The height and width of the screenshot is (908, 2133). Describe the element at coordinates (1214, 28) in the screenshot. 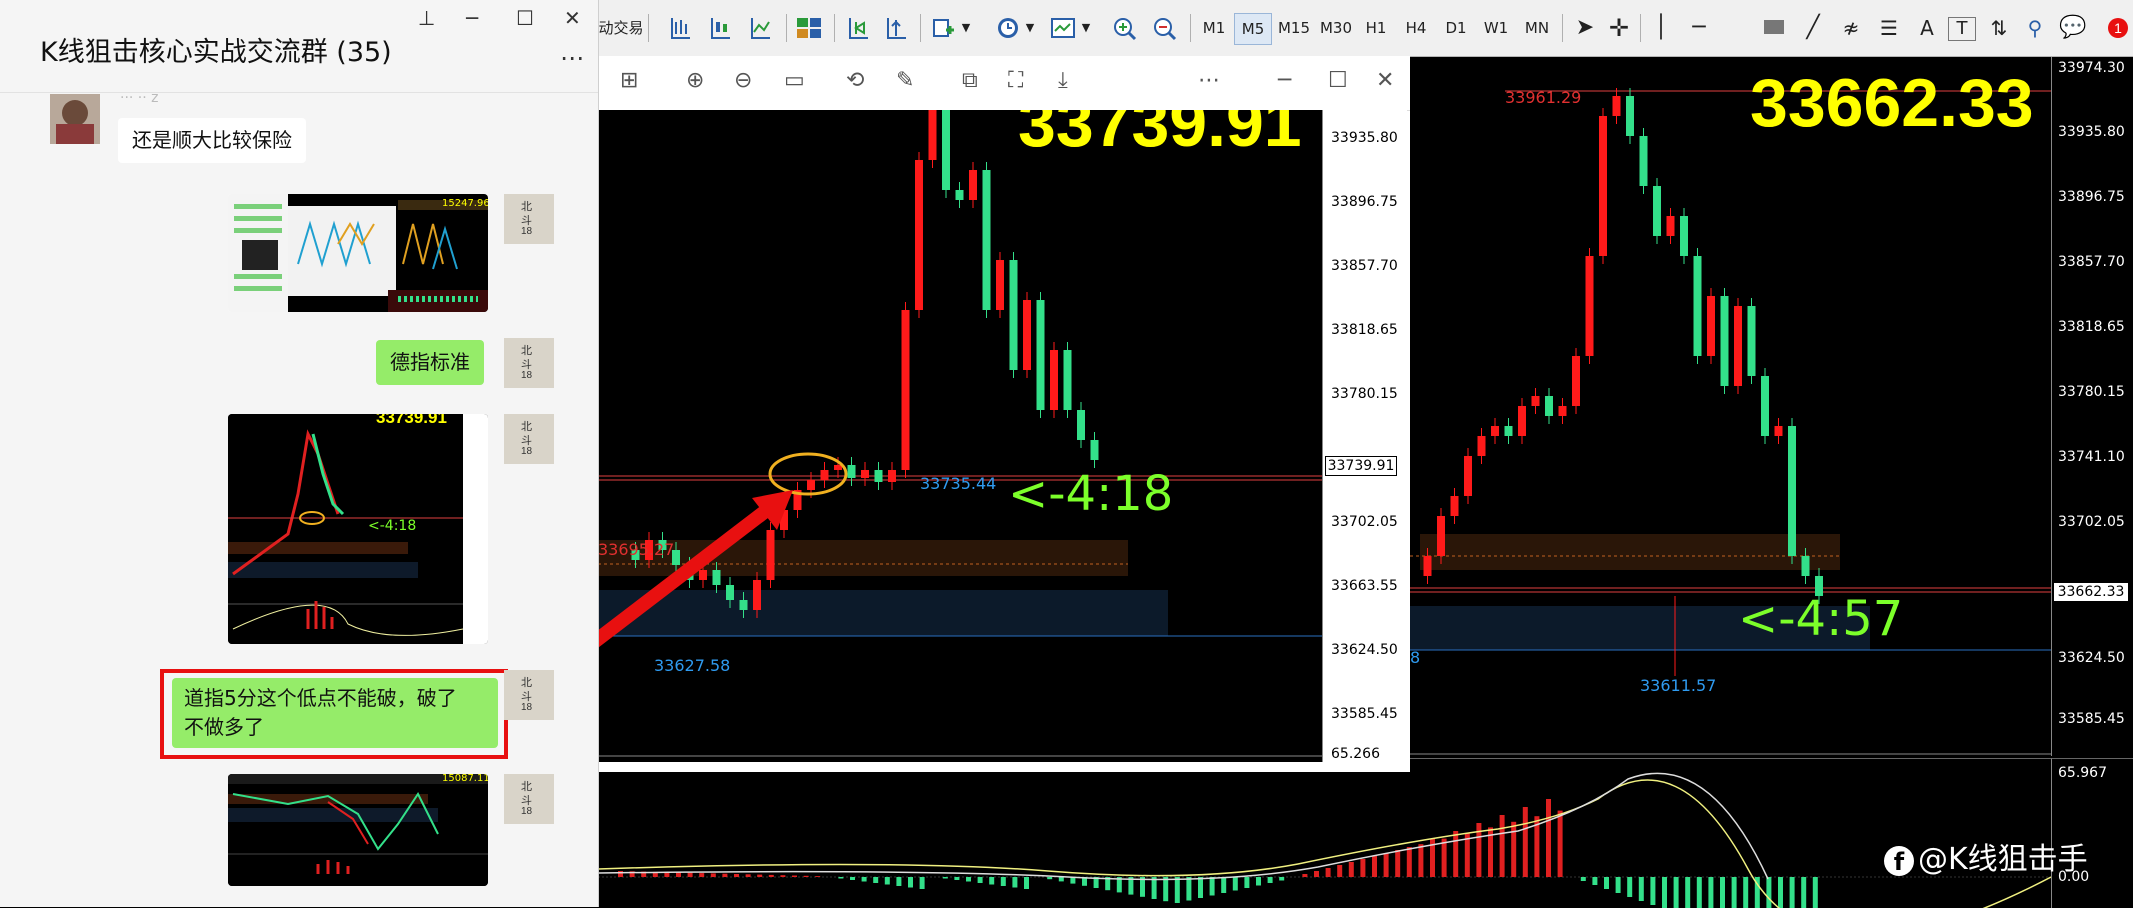

I see `timeframe-m1: M1` at that location.